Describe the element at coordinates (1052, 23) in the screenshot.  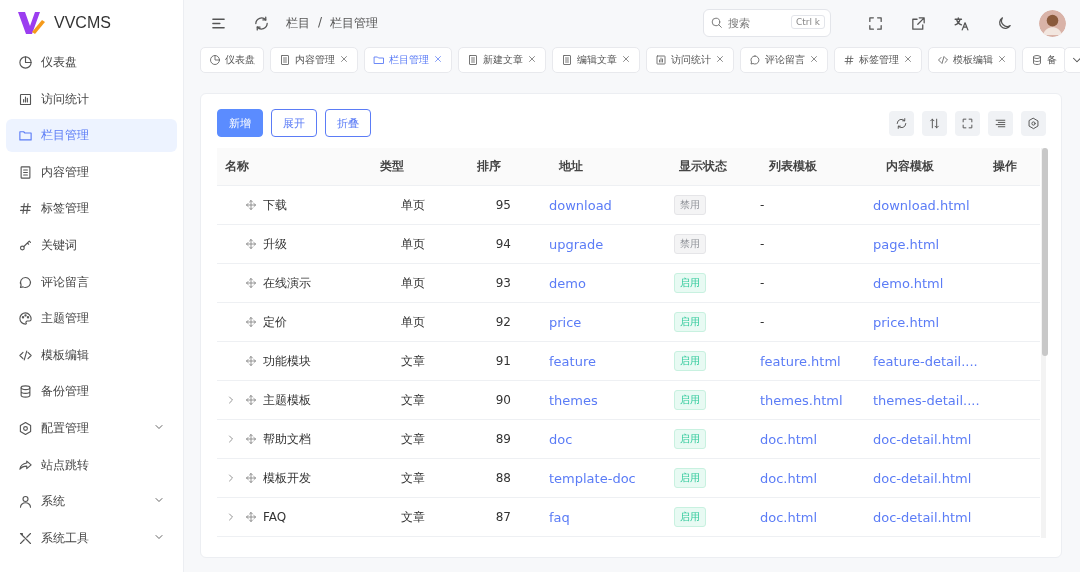
I see `avatar` at that location.